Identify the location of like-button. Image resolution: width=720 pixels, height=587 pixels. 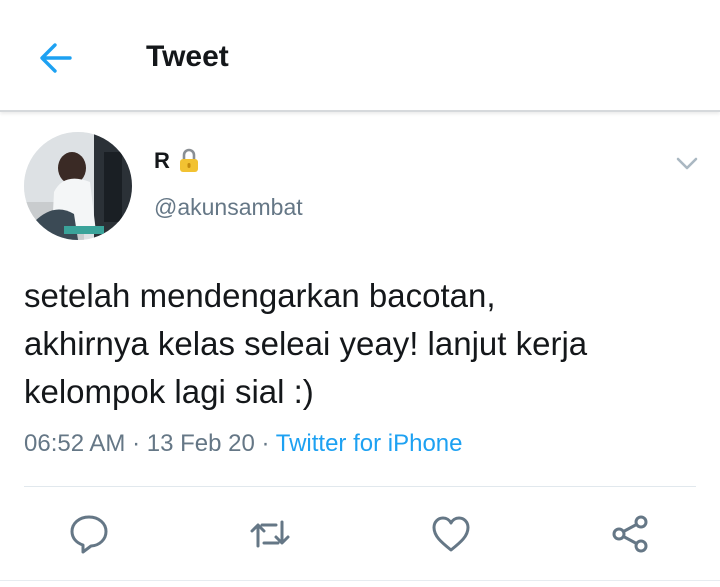
(451, 534).